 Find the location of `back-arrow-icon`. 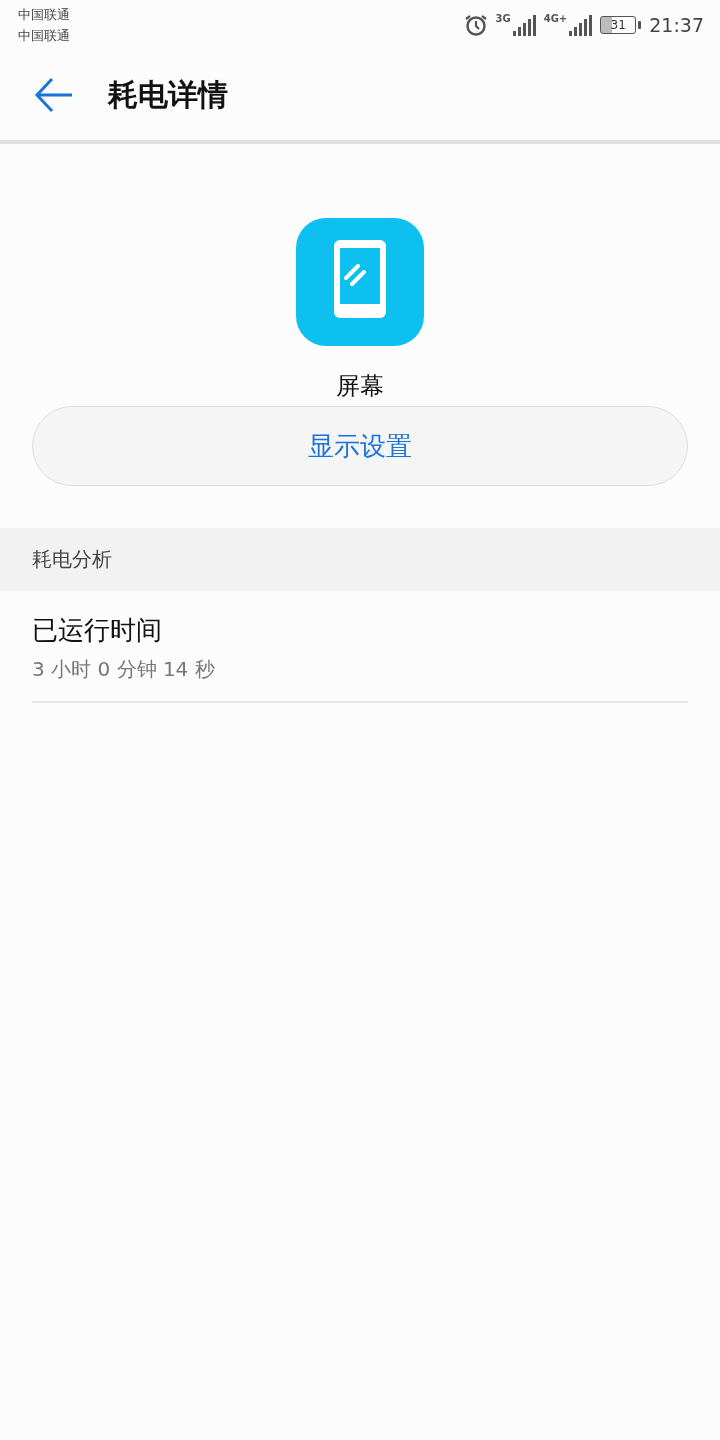

back-arrow-icon is located at coordinates (54, 95).